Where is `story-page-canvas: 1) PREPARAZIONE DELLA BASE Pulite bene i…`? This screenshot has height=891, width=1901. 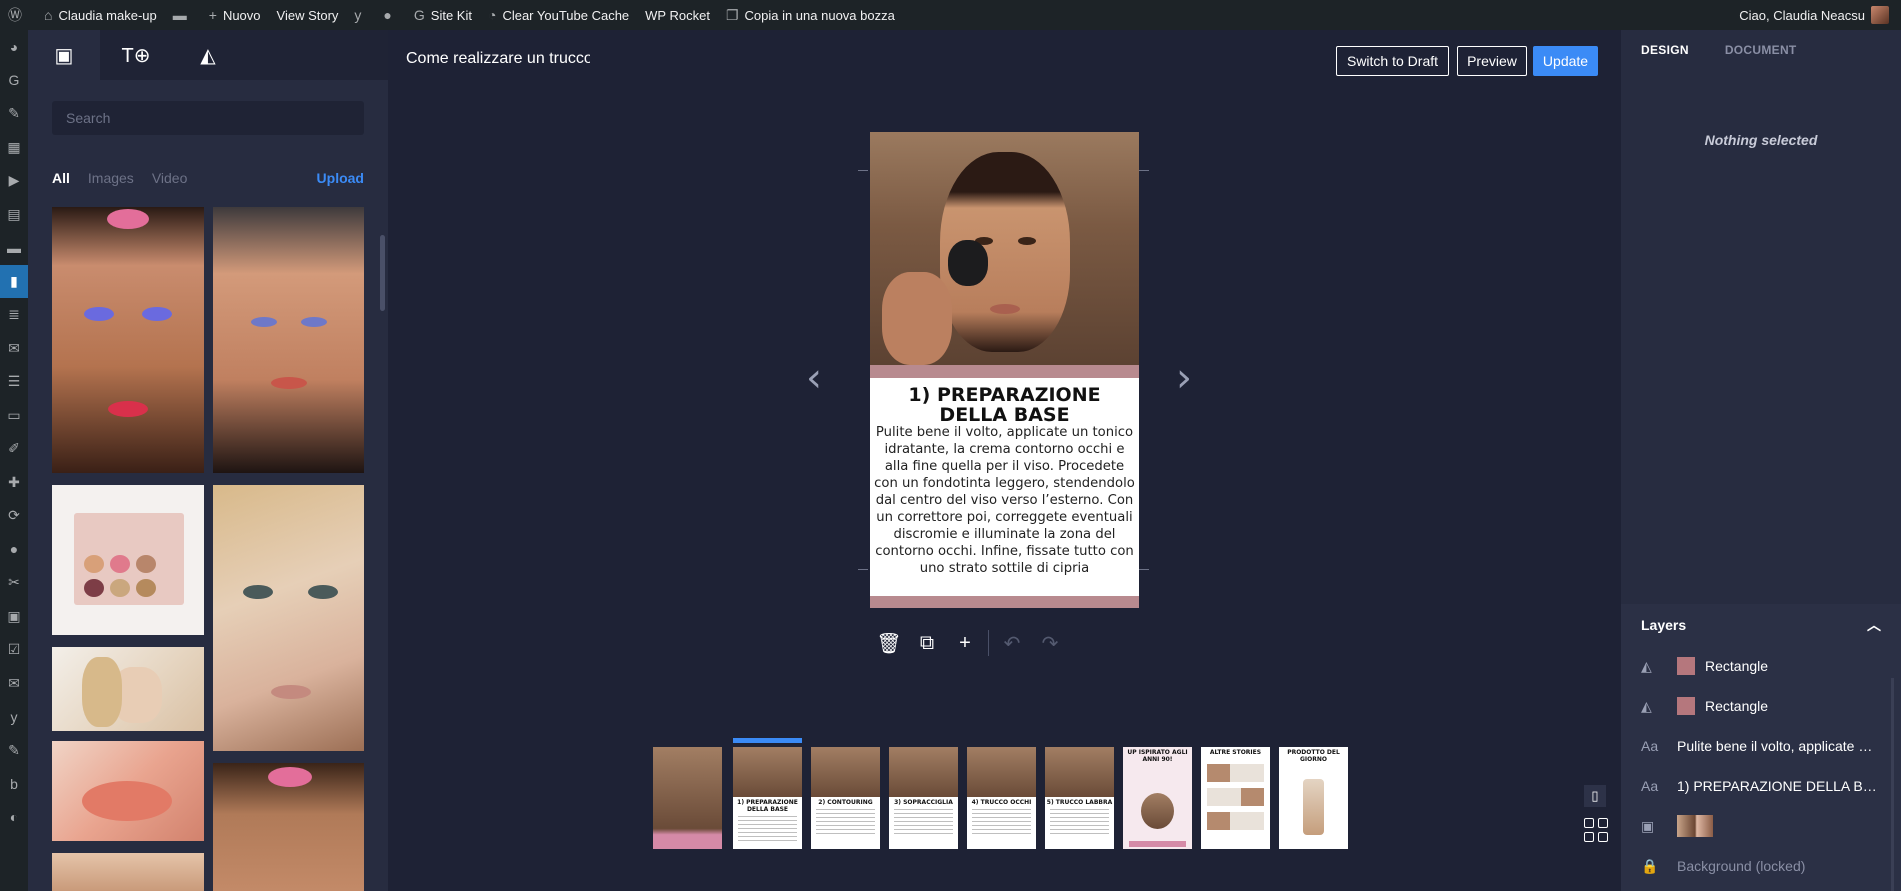 story-page-canvas: 1) PREPARAZIONE DELLA BASE Pulite bene i… is located at coordinates (1004, 370).